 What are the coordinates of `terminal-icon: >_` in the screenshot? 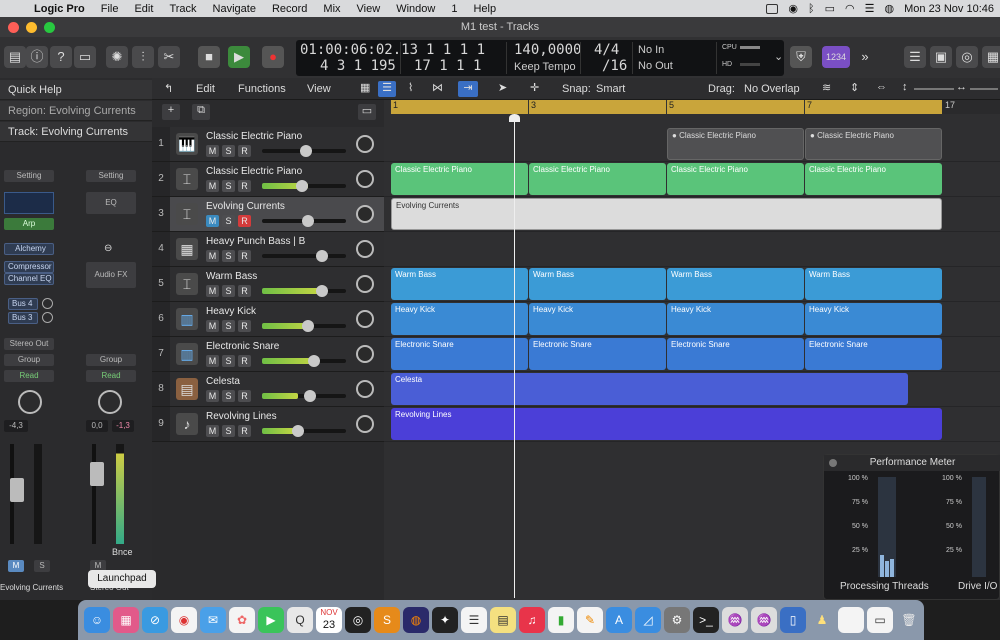 It's located at (706, 620).